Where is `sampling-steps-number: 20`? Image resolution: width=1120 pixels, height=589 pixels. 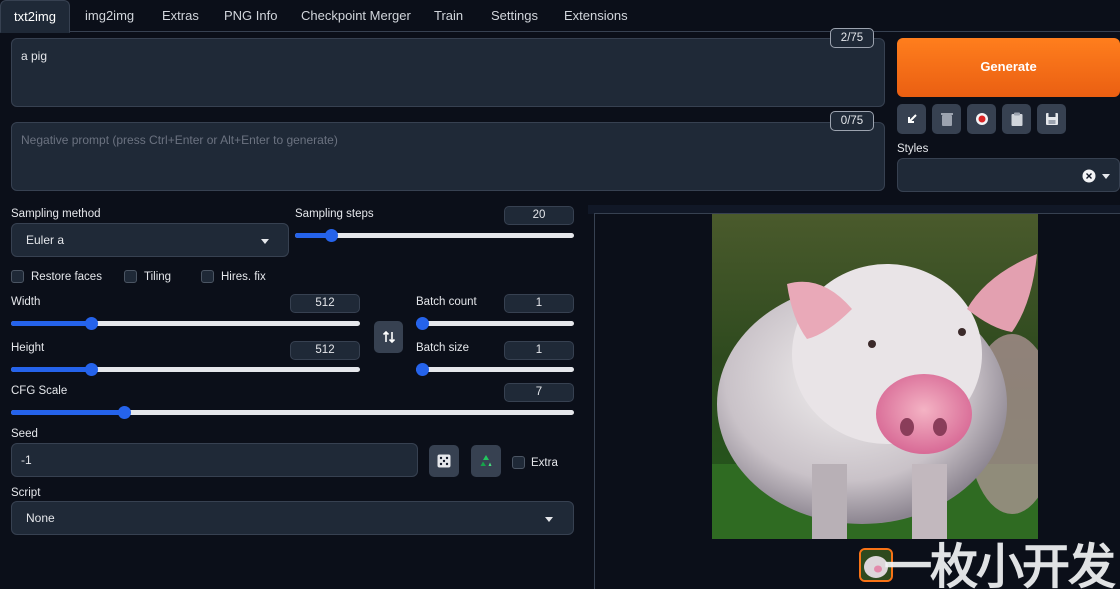 sampling-steps-number: 20 is located at coordinates (539, 215).